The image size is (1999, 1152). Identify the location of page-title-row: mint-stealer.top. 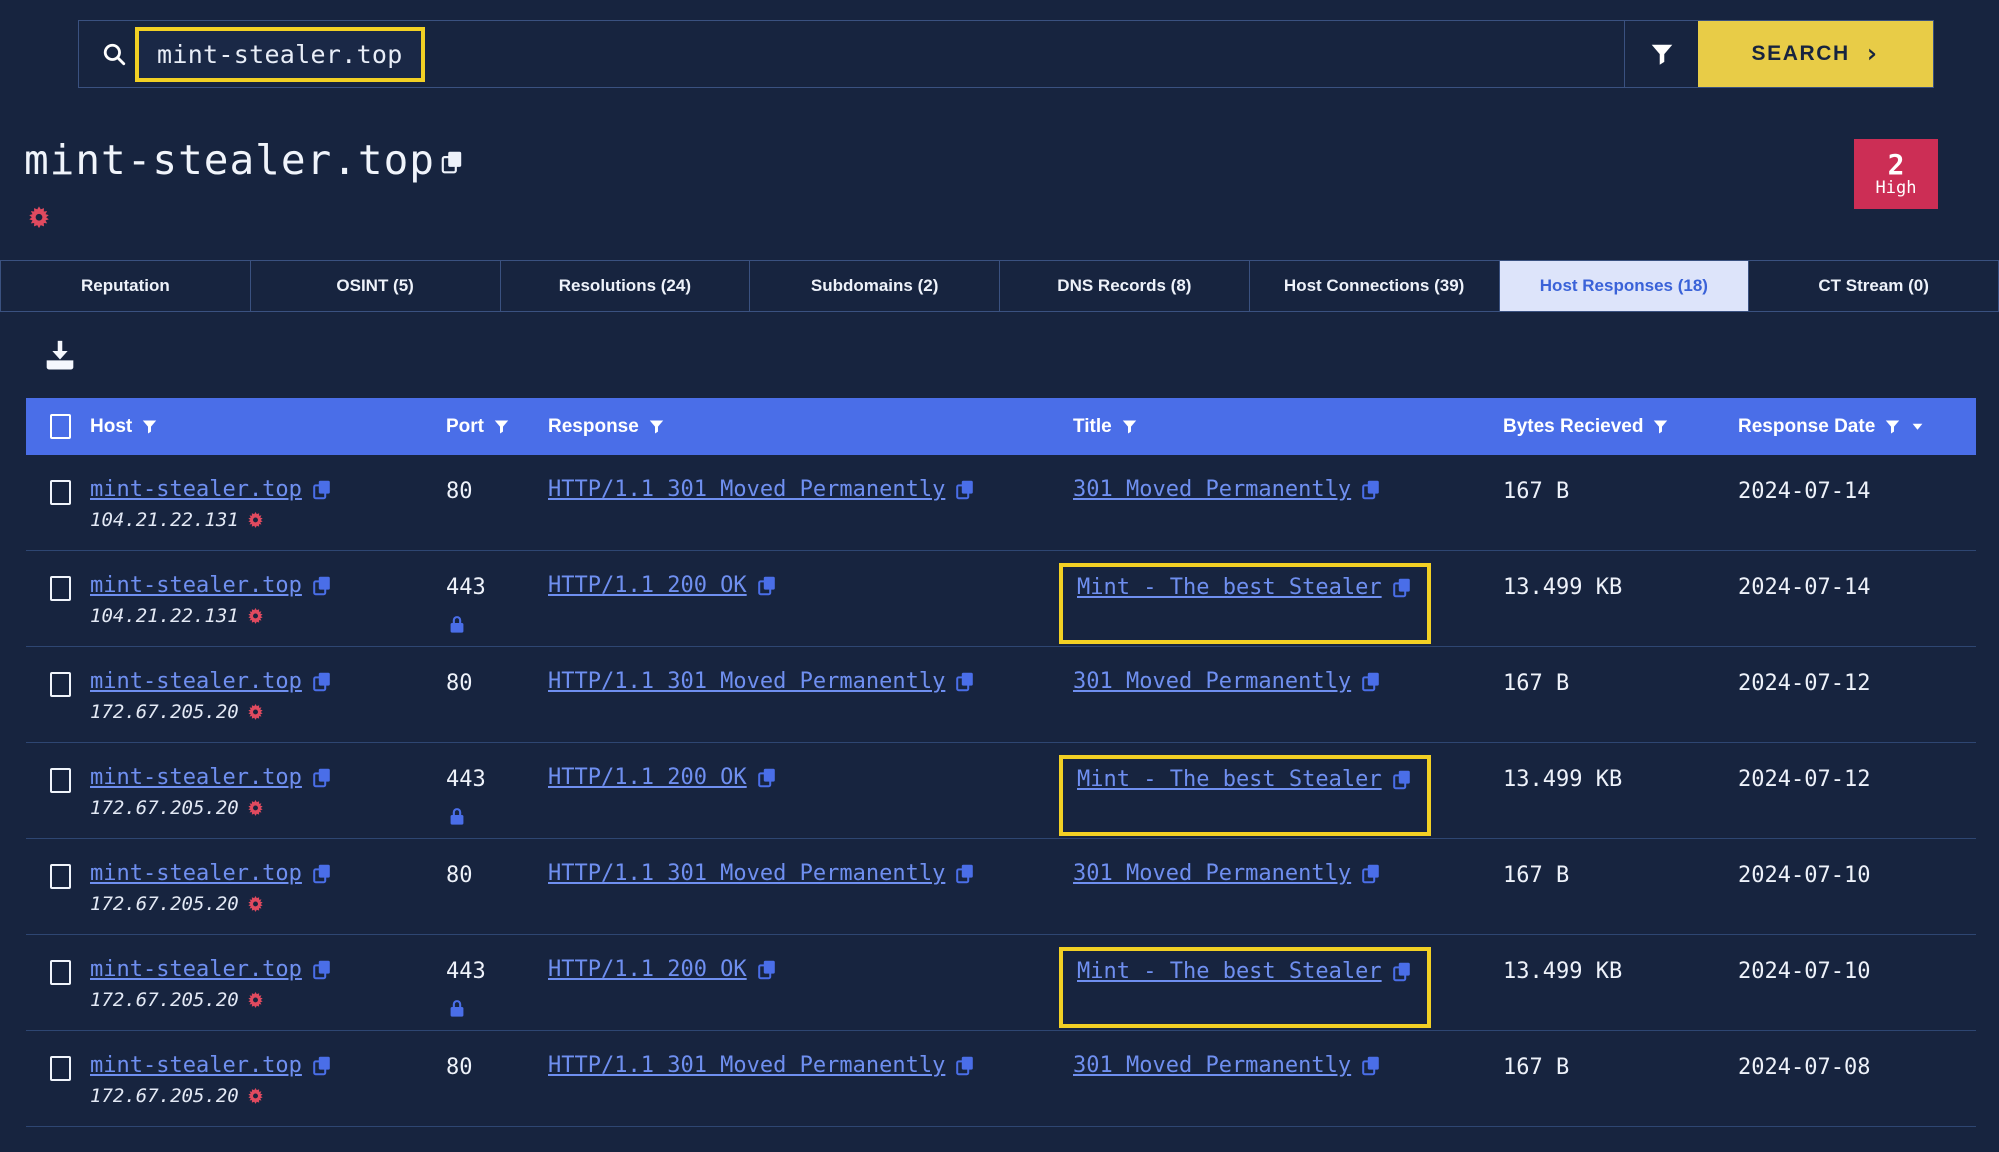
(244, 160).